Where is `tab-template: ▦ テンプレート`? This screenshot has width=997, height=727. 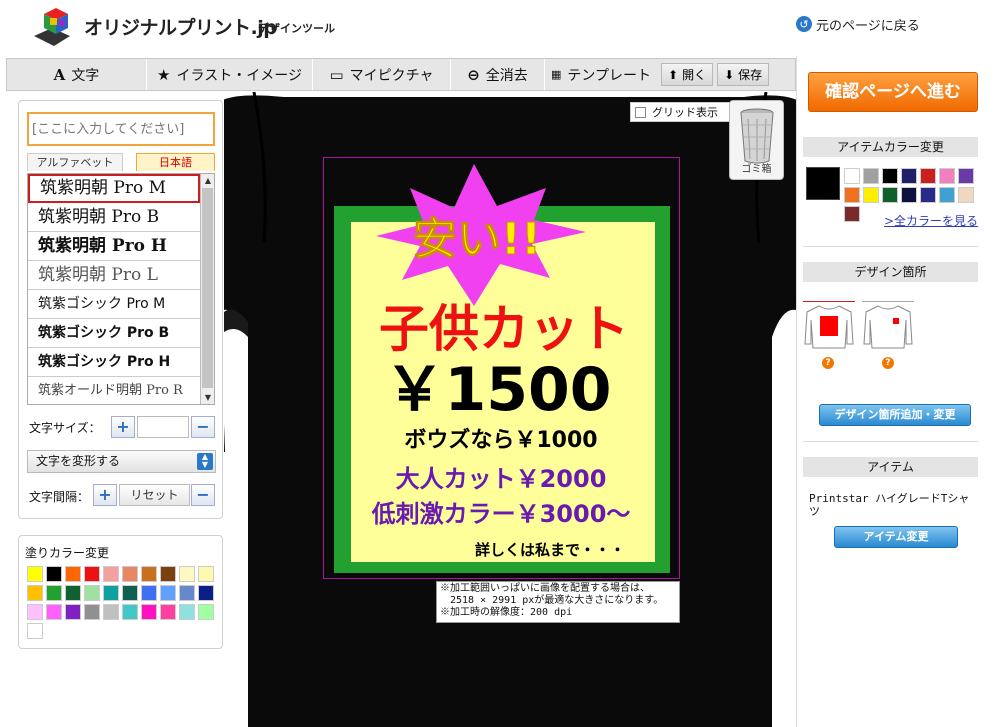 tab-template: ▦ テンプレート is located at coordinates (601, 74).